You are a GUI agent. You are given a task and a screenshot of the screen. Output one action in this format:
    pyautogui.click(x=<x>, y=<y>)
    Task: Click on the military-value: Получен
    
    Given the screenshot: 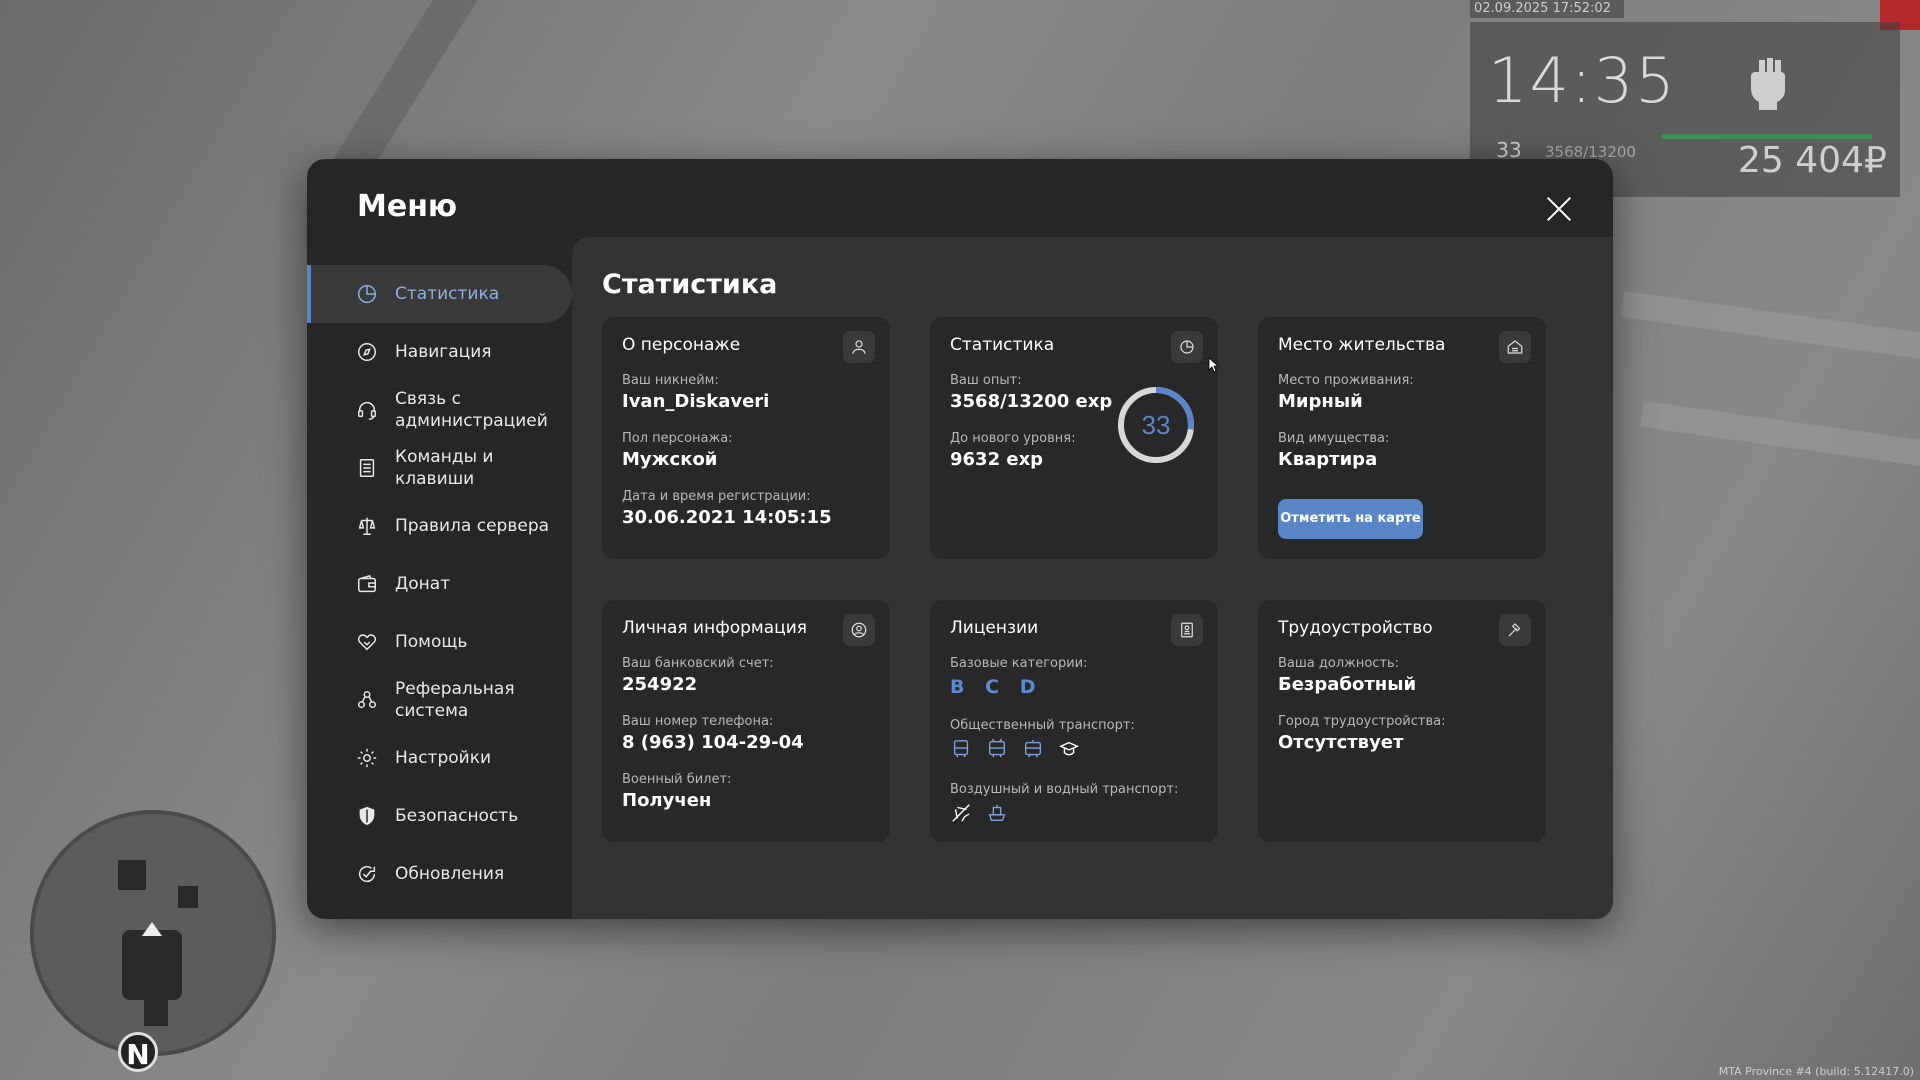 What is the action you would take?
    pyautogui.click(x=667, y=800)
    